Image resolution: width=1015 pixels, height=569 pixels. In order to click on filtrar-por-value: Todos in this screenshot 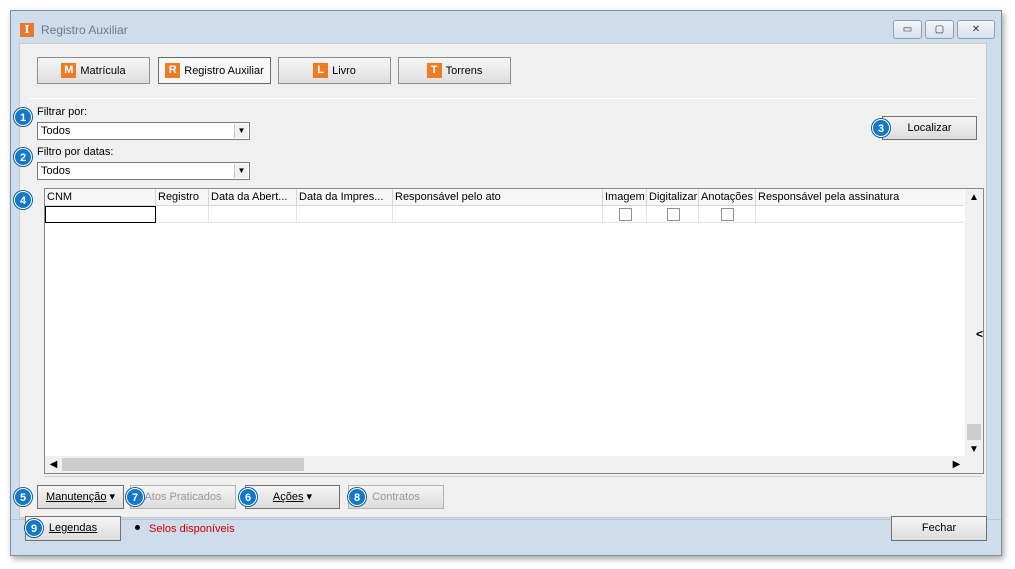, I will do `click(56, 131)`.